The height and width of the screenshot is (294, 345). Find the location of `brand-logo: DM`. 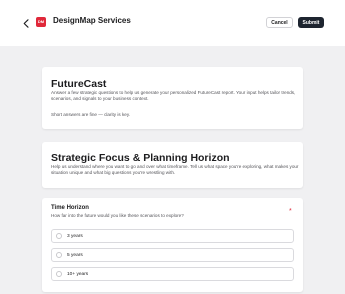

brand-logo: DM is located at coordinates (41, 22).